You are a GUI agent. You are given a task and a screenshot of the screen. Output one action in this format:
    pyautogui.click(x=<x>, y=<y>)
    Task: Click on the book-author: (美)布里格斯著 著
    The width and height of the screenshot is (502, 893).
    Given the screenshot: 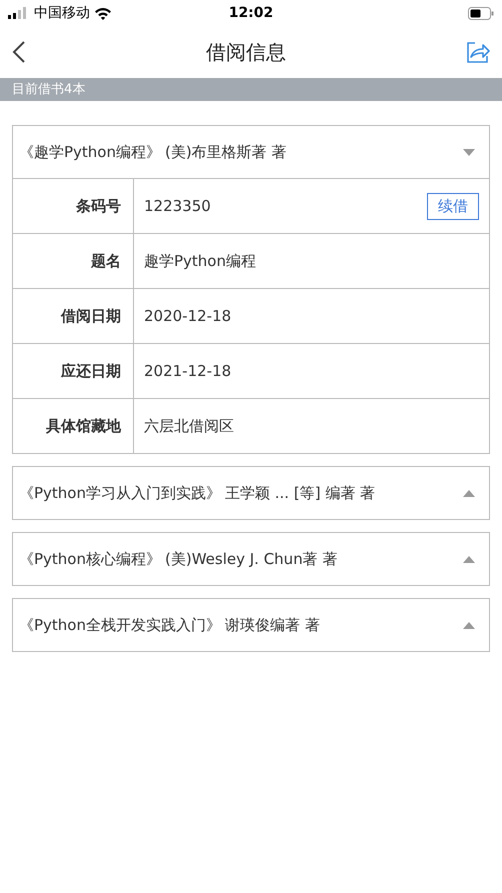 What is the action you would take?
    pyautogui.click(x=226, y=152)
    